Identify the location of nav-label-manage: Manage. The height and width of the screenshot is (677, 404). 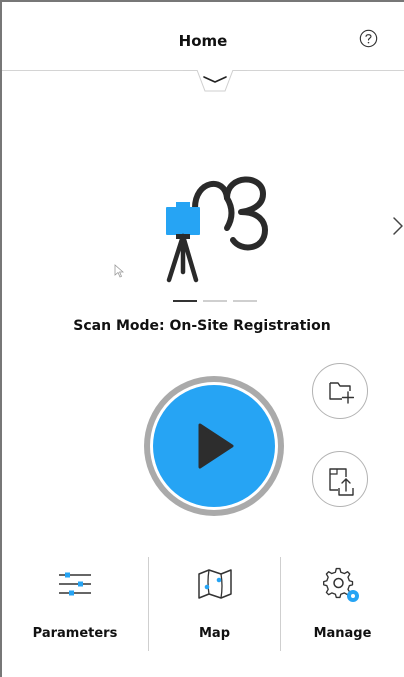
(342, 633).